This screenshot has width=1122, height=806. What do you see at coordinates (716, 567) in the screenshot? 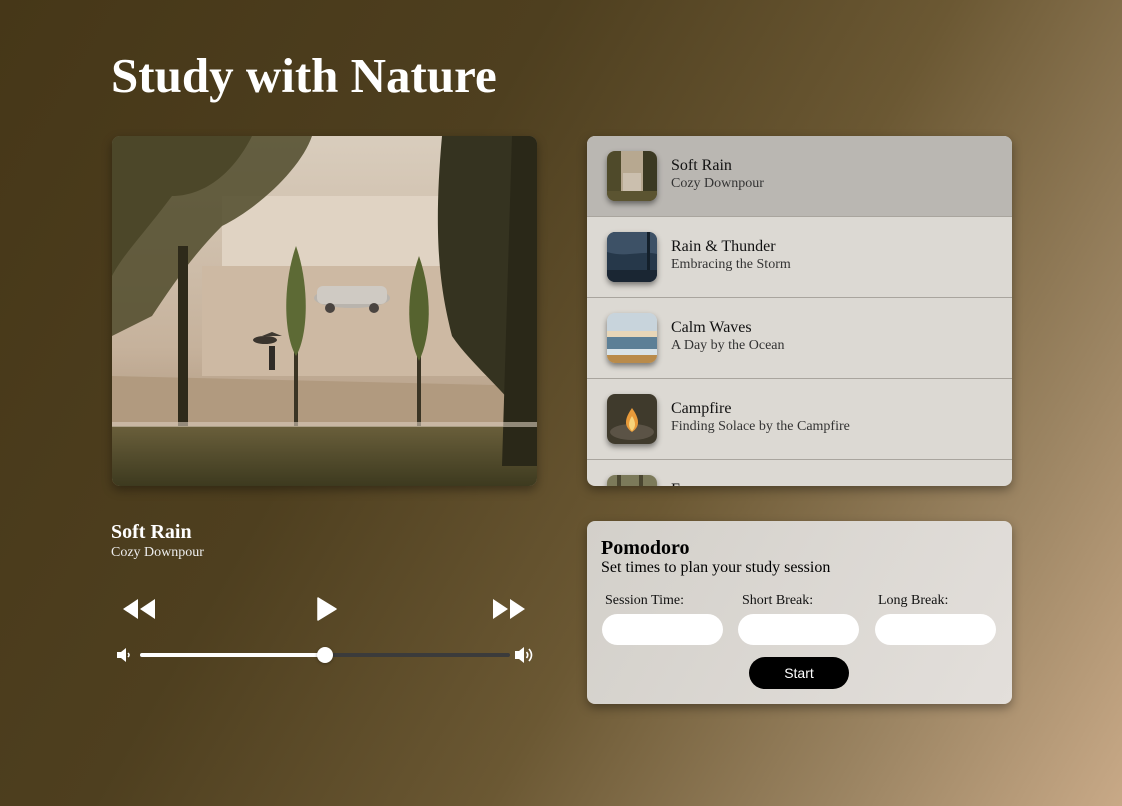
I see `pomodoro-subtitle: Set times to plan your study session` at bounding box center [716, 567].